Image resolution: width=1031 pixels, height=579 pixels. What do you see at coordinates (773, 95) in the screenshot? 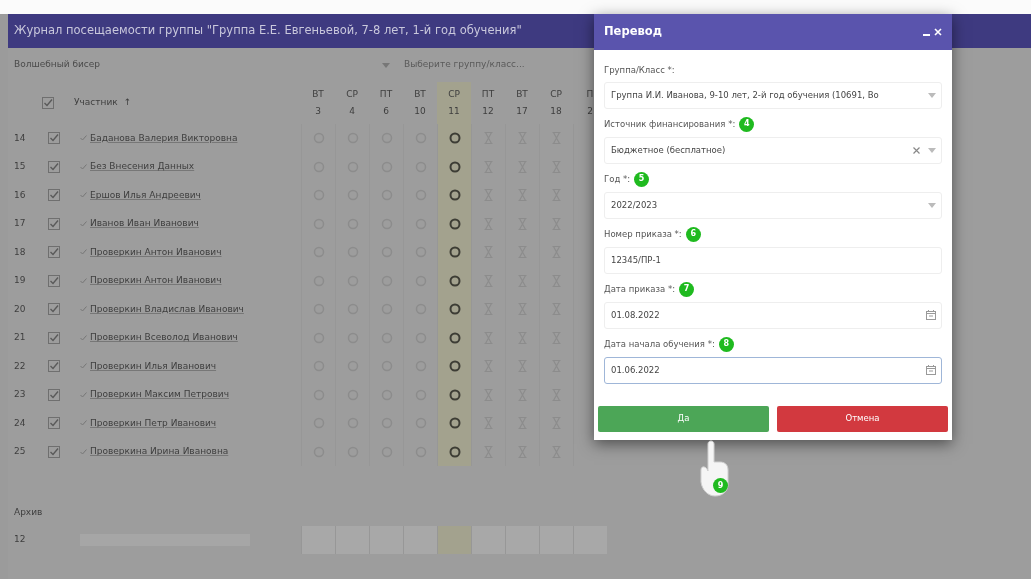
I see `select-field: Группа И.И. Иванова, 9-10 лет, 2-й год обучения (10691, Во` at bounding box center [773, 95].